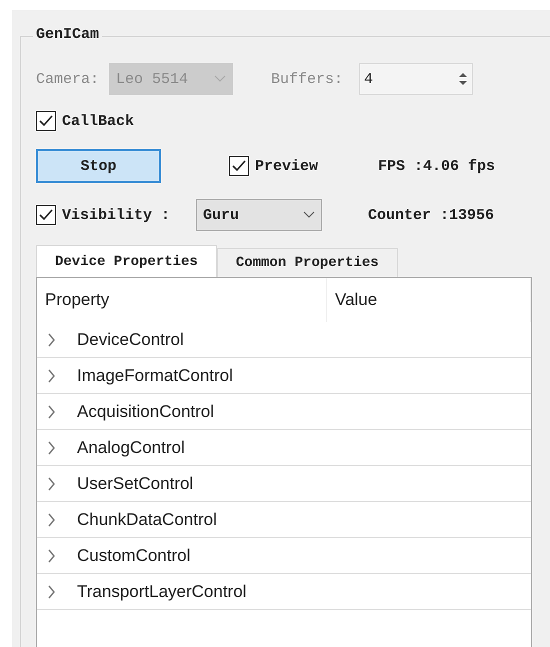 The image size is (550, 647). I want to click on stop-button: Stop, so click(98, 166).